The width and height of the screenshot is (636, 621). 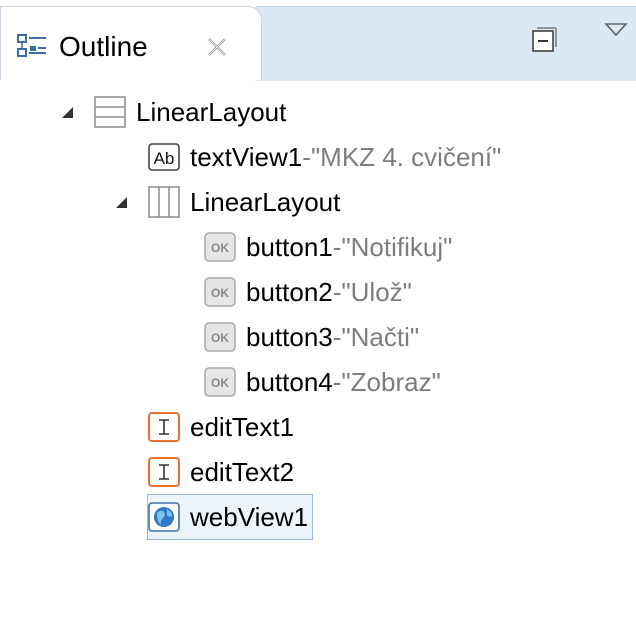 I want to click on tree-item-textview1: Ab textView1 - "MKZ 4. cvičení", so click(x=324, y=157).